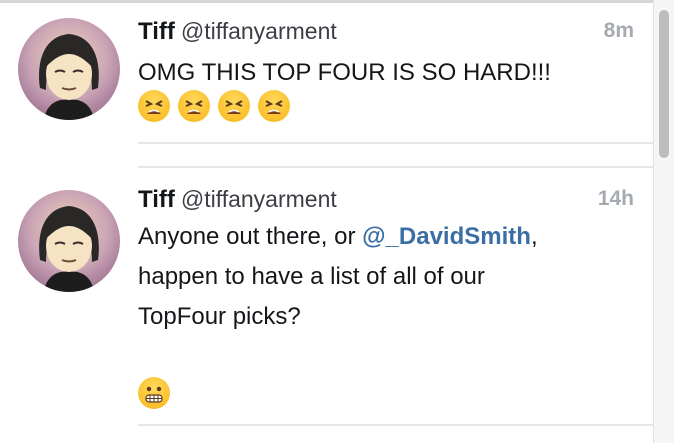  I want to click on scrollbar, so click(663, 221).